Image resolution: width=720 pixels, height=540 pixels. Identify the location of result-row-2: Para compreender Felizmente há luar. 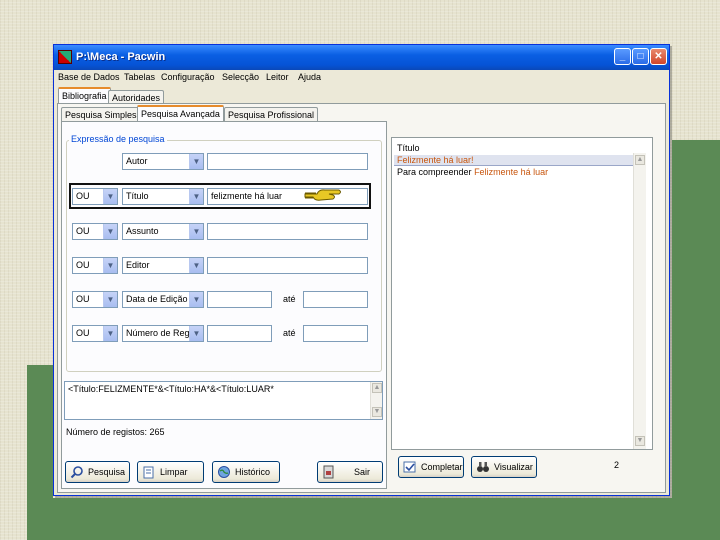
(514, 172).